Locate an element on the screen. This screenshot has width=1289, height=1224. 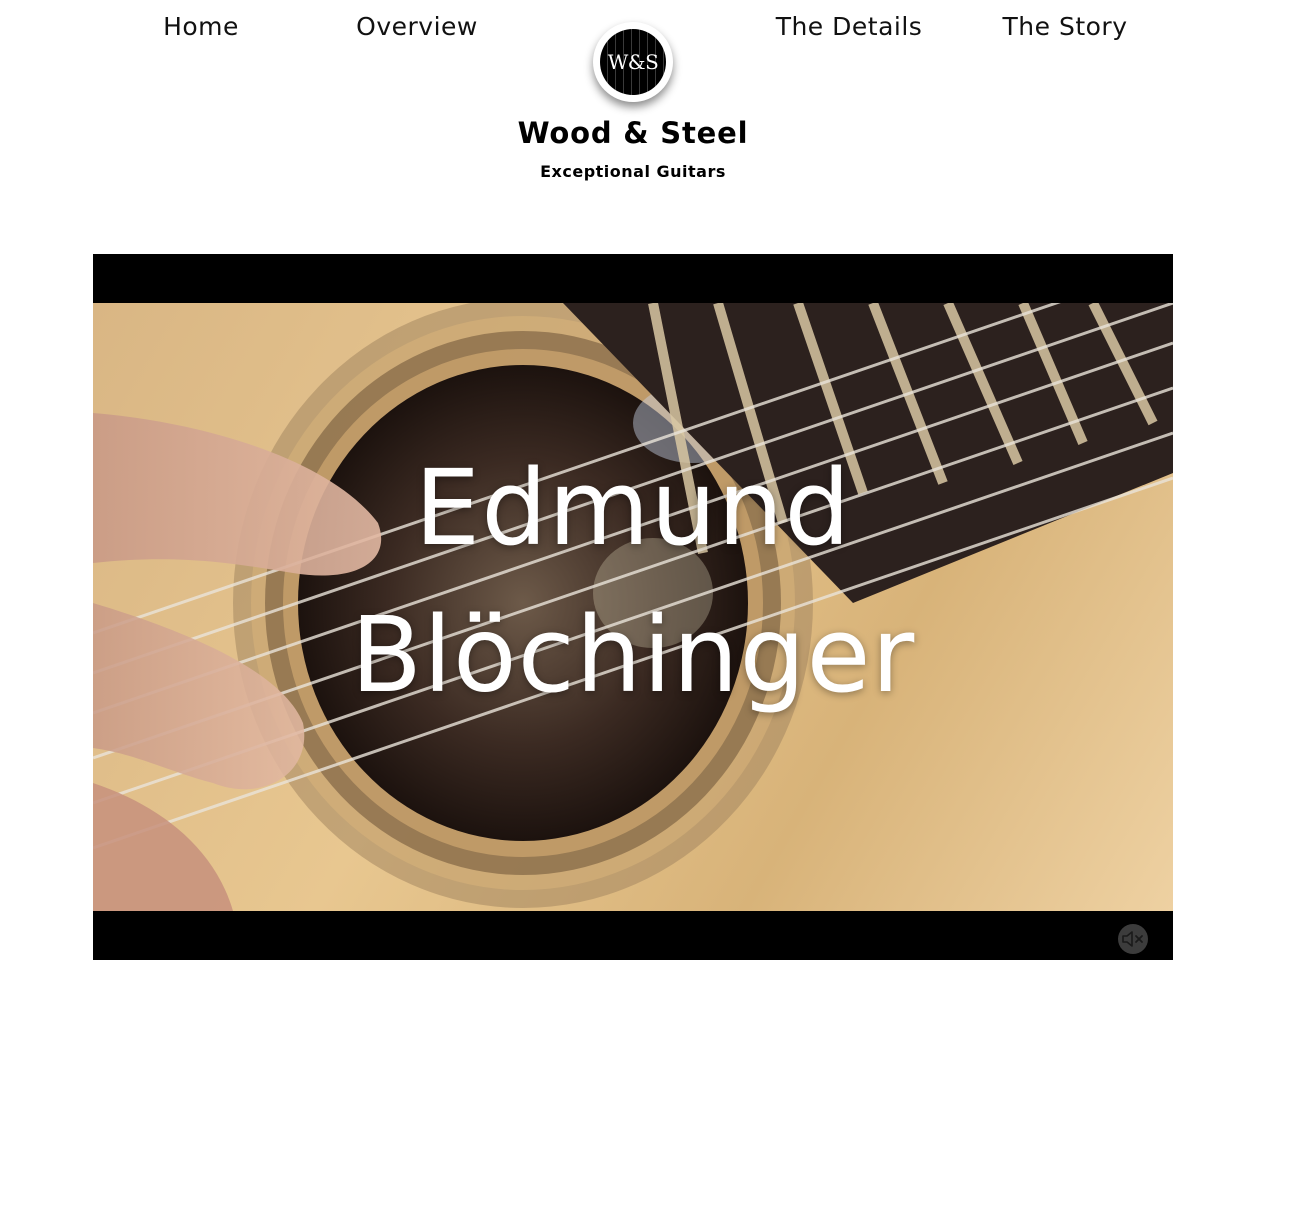
nav-details-link: The Details is located at coordinates (849, 26).